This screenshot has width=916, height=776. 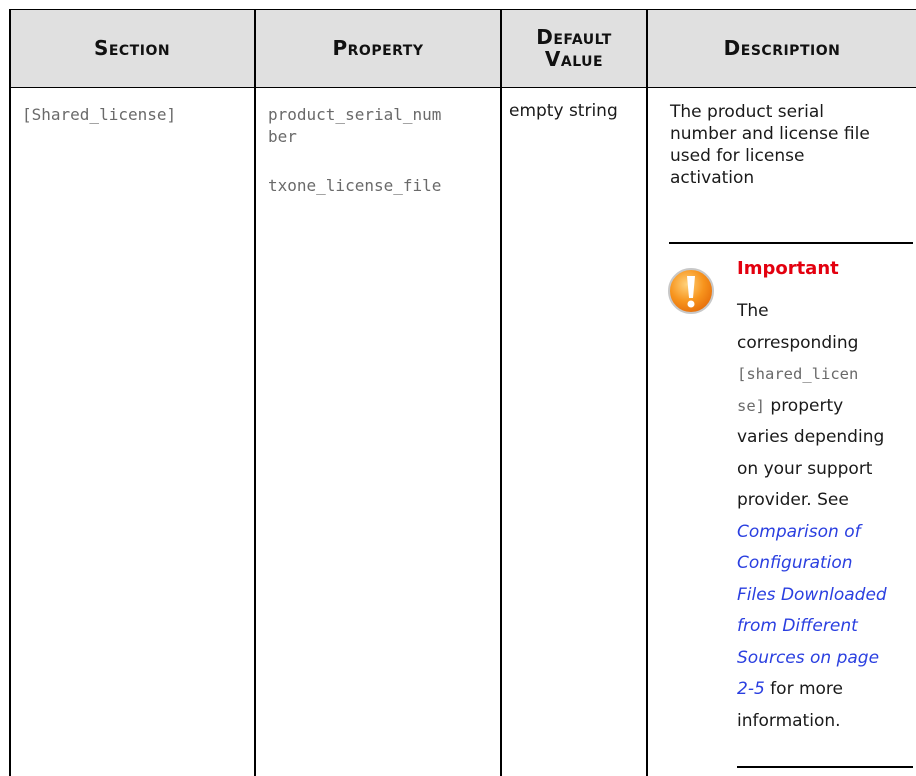 I want to click on note-line: Comparison of, so click(x=826, y=533).